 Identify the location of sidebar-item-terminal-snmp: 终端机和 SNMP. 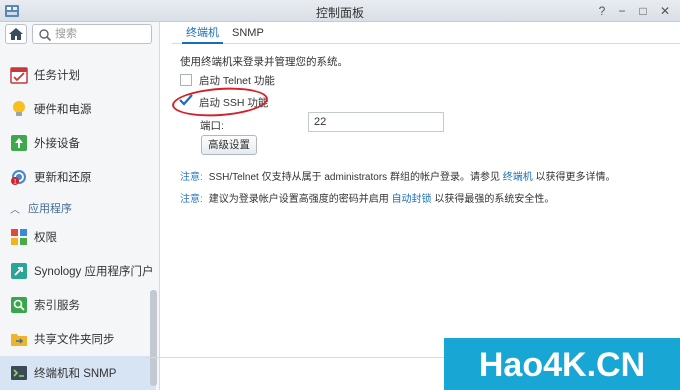
(78, 373).